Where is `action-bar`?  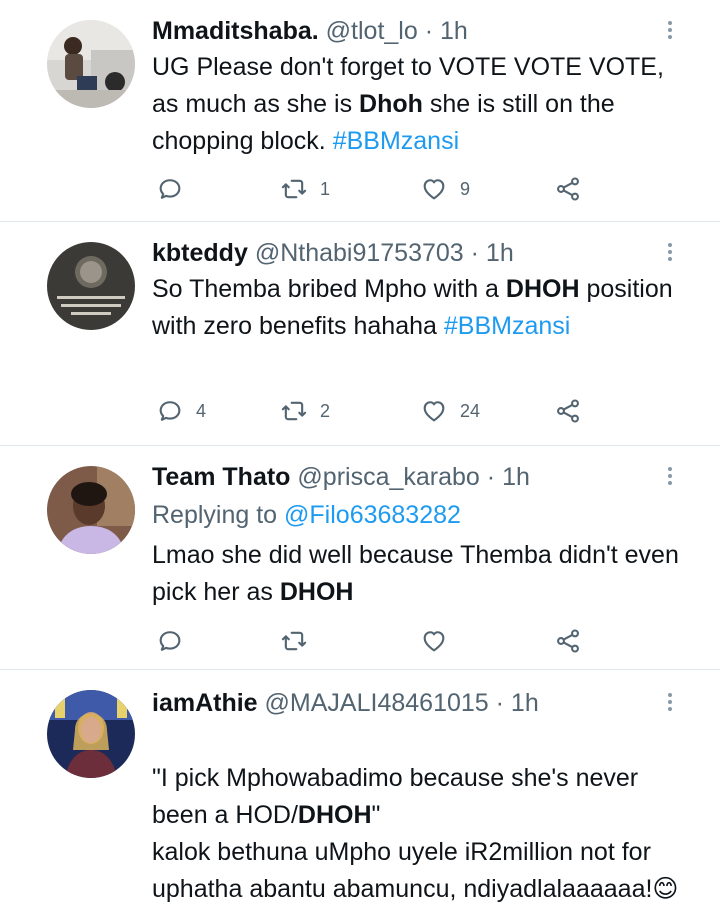
action-bar is located at coordinates (372, 641).